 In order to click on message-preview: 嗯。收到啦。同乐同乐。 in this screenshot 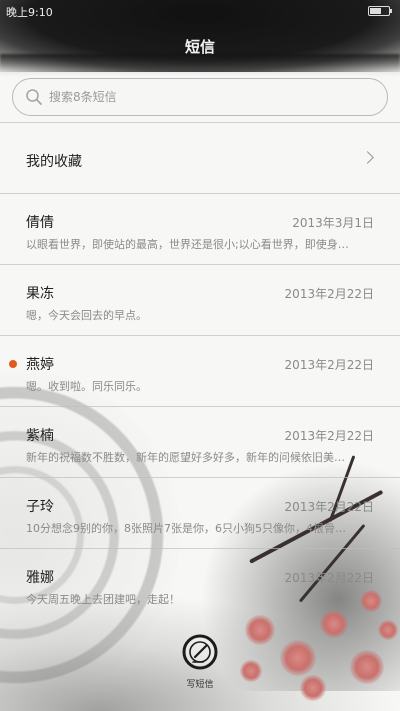, I will do `click(86, 386)`.